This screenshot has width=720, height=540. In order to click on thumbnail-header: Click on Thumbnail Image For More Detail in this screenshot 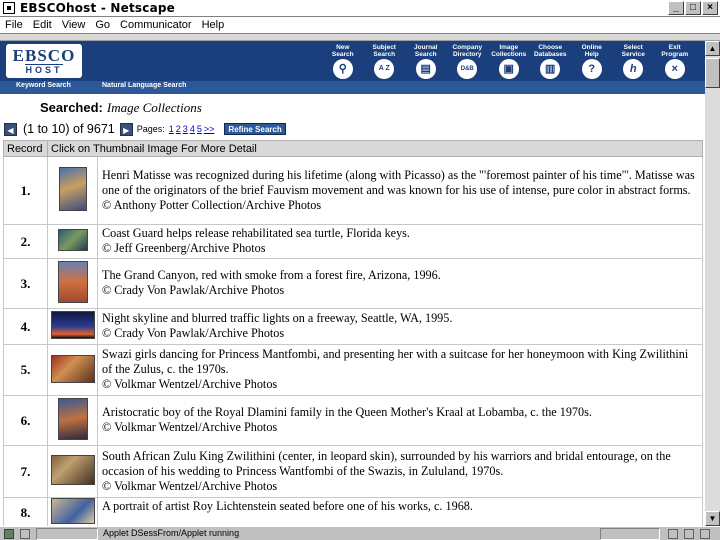, I will do `click(375, 148)`.